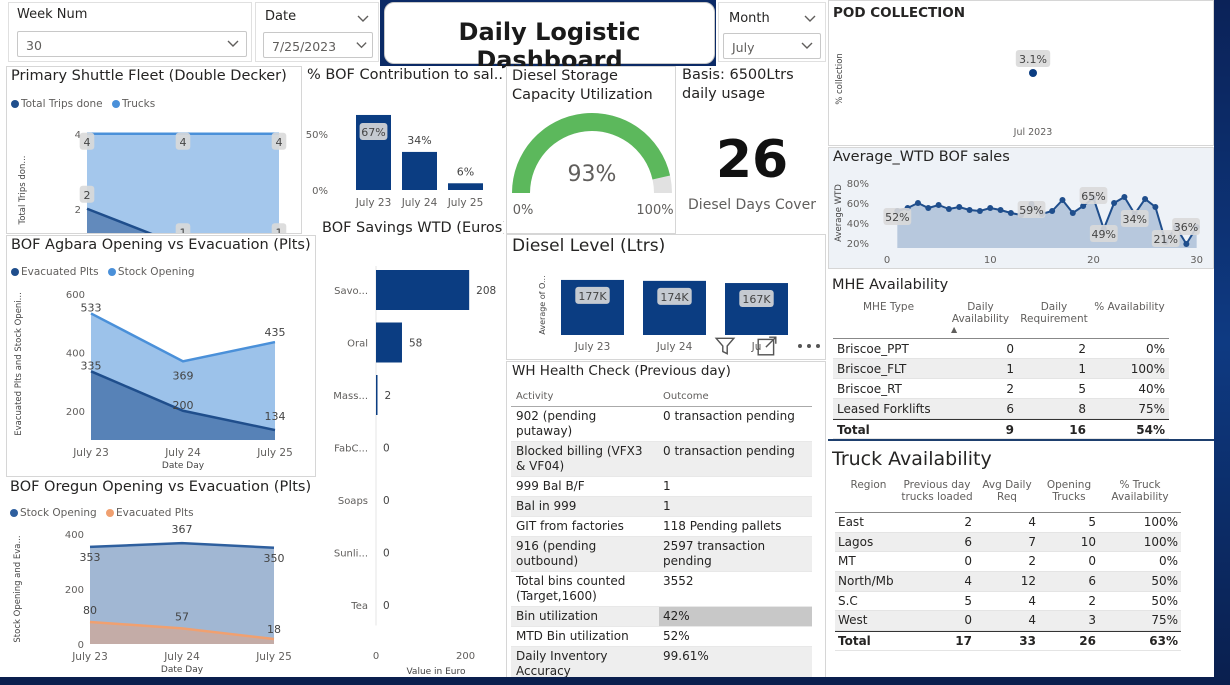  What do you see at coordinates (1163, 641) in the screenshot?
I see `table-cell: 63%` at bounding box center [1163, 641].